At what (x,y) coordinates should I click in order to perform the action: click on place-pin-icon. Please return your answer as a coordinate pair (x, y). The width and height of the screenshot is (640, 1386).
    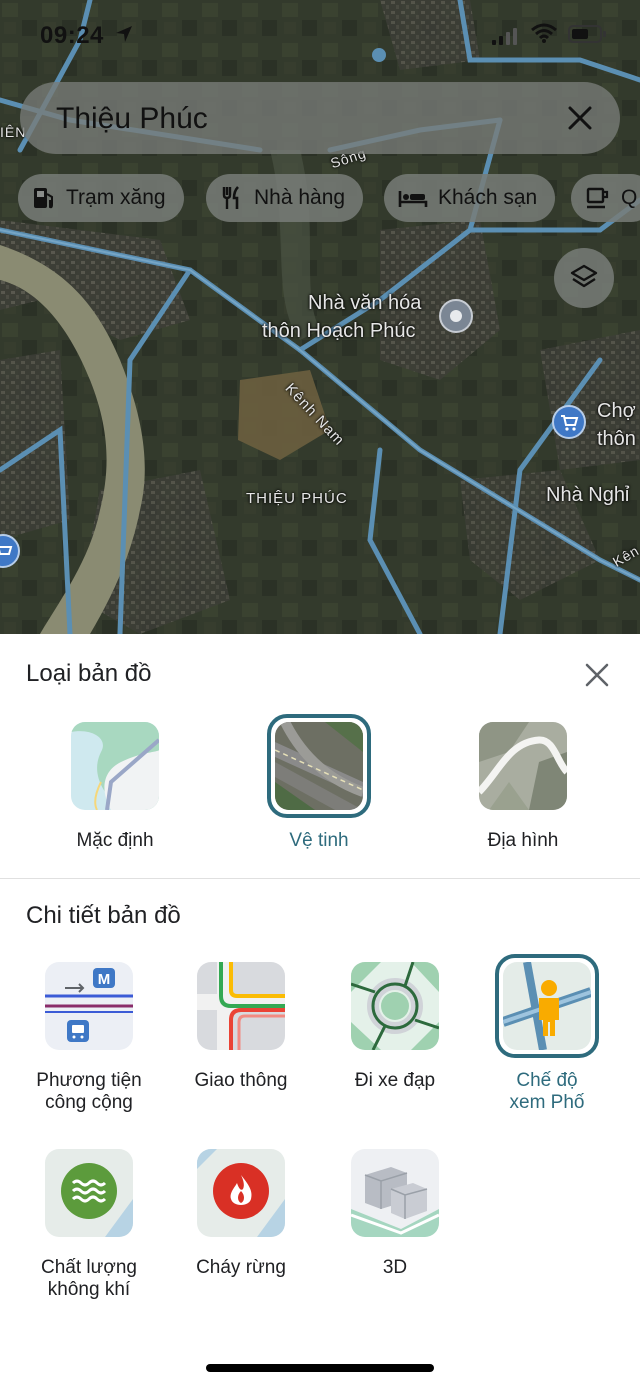
    Looking at the image, I should click on (456, 318).